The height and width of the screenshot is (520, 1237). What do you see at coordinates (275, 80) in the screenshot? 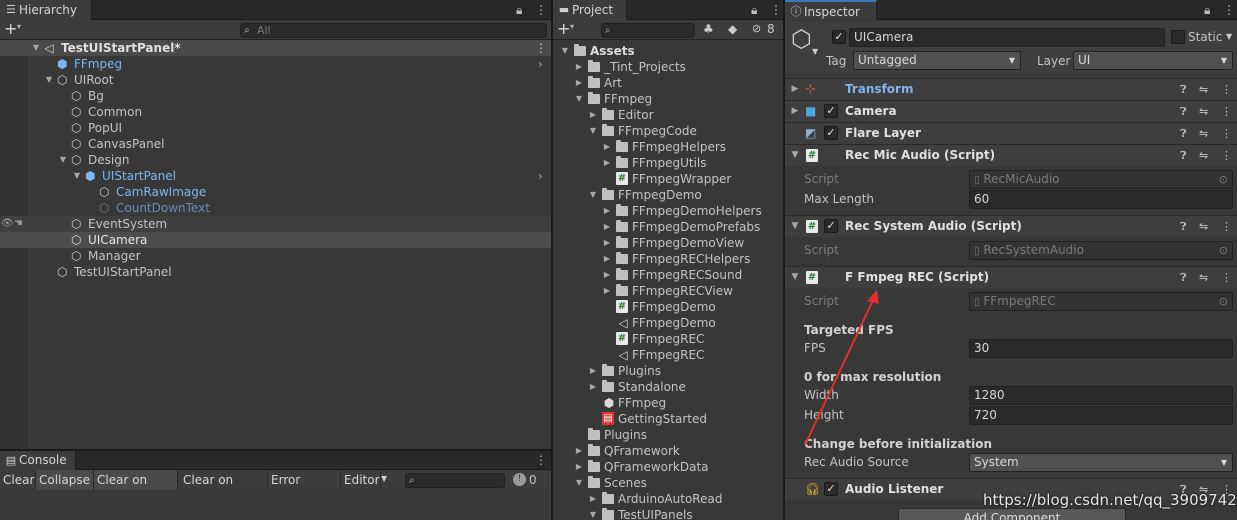
I see `hierarchy-item: ▼ ⬡ UIRoot` at bounding box center [275, 80].